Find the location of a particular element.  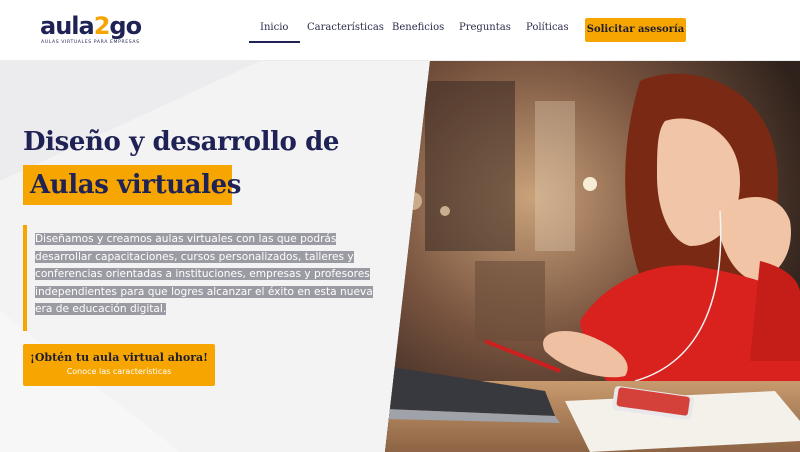

logo-tagline: AULAS VIRTUALES PARA EMPRESAS is located at coordinates (90, 42).